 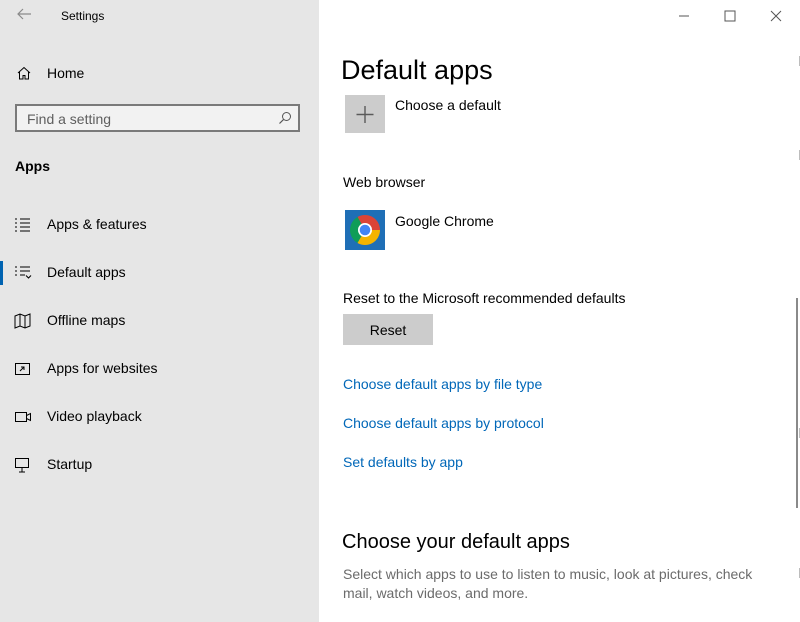 What do you see at coordinates (443, 423) in the screenshot?
I see `link-default-apps-by-protocol: Choose default apps by protocol` at bounding box center [443, 423].